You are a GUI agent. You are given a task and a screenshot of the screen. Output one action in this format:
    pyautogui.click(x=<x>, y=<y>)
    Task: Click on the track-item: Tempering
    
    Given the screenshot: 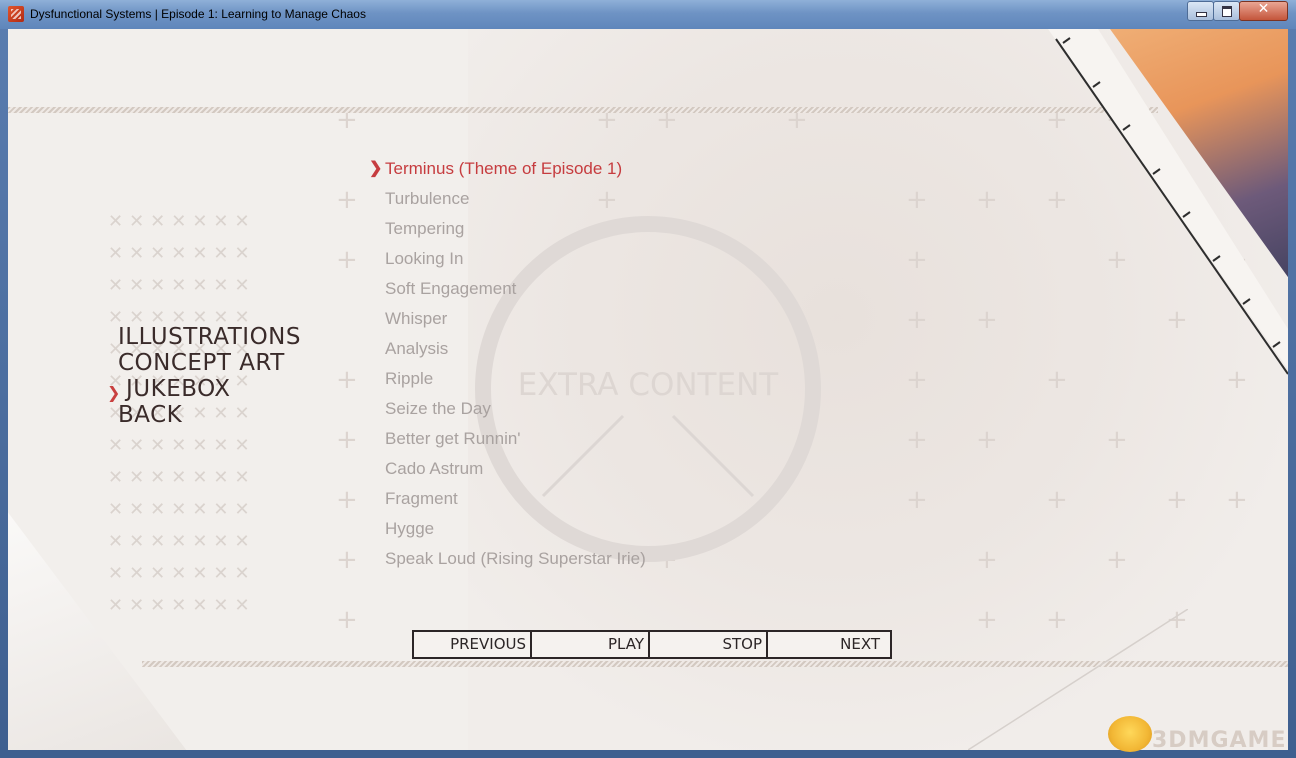 What is the action you would take?
    pyautogui.click(x=515, y=229)
    